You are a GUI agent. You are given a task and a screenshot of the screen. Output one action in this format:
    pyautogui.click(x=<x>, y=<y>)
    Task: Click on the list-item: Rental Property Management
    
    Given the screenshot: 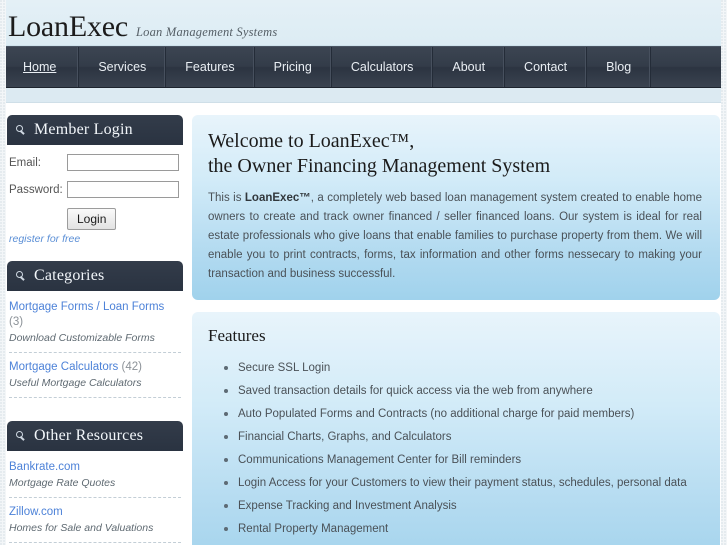 What is the action you would take?
    pyautogui.click(x=463, y=532)
    